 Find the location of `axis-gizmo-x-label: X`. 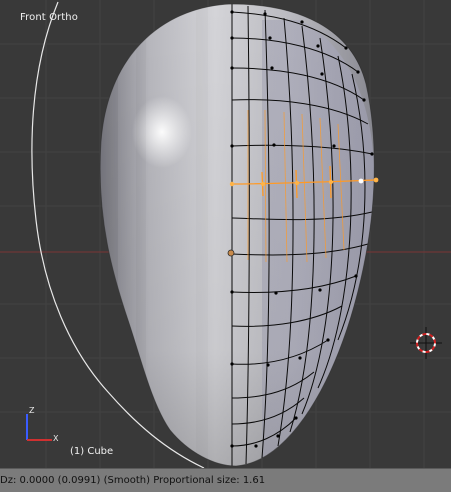

axis-gizmo-x-label: X is located at coordinates (56, 438).